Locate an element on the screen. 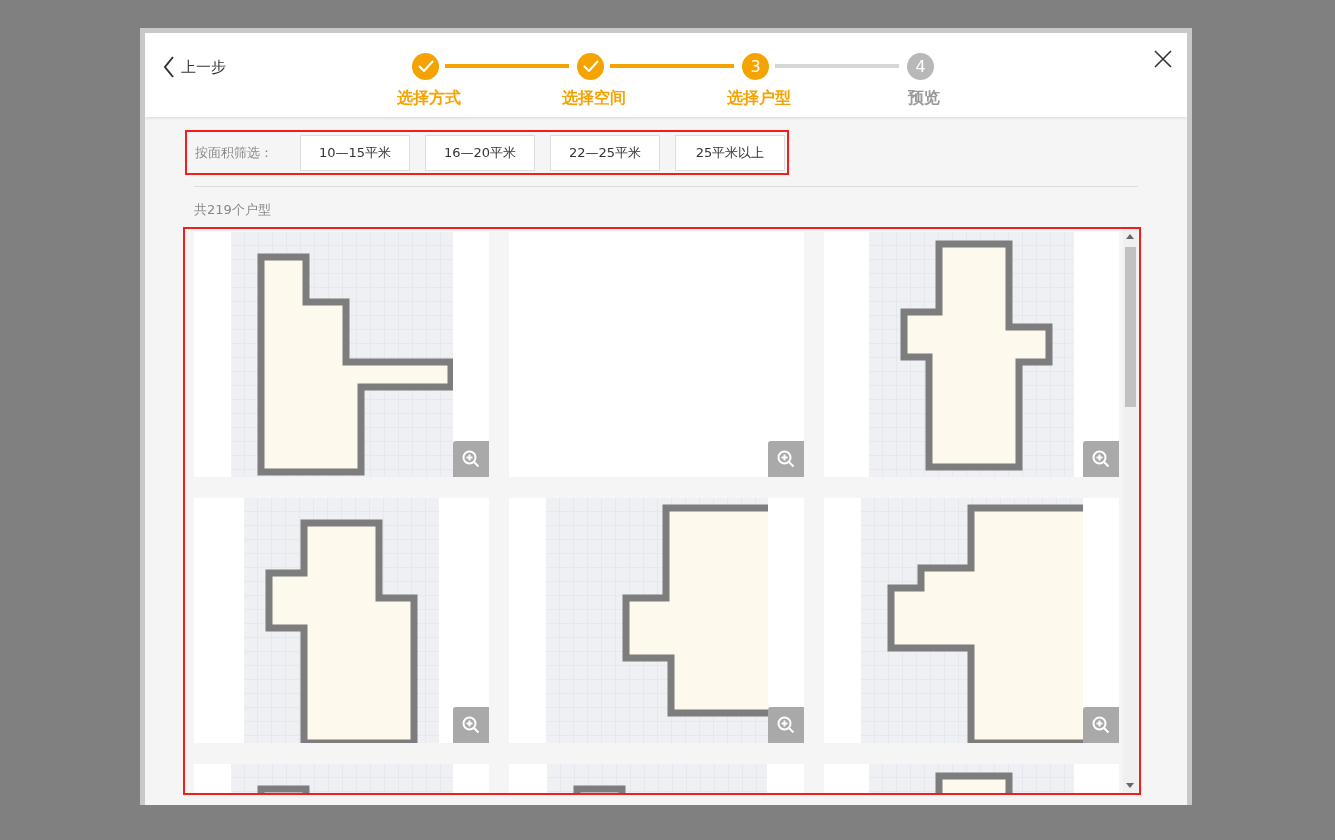 The height and width of the screenshot is (840, 1335). step-label: 选择空间 is located at coordinates (594, 98).